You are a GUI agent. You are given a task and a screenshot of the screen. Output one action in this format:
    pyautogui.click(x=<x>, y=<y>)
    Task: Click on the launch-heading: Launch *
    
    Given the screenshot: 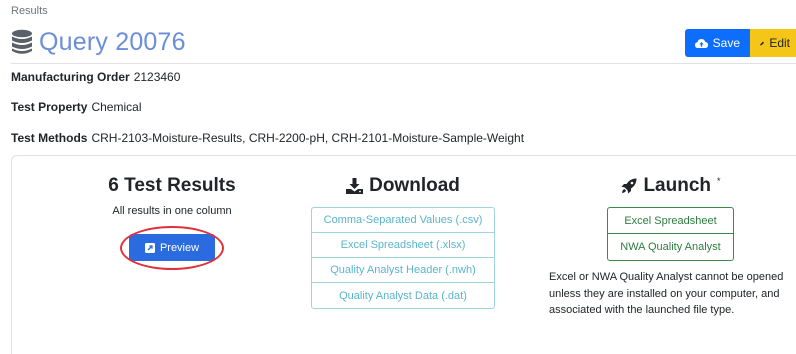 What is the action you would take?
    pyautogui.click(x=670, y=186)
    